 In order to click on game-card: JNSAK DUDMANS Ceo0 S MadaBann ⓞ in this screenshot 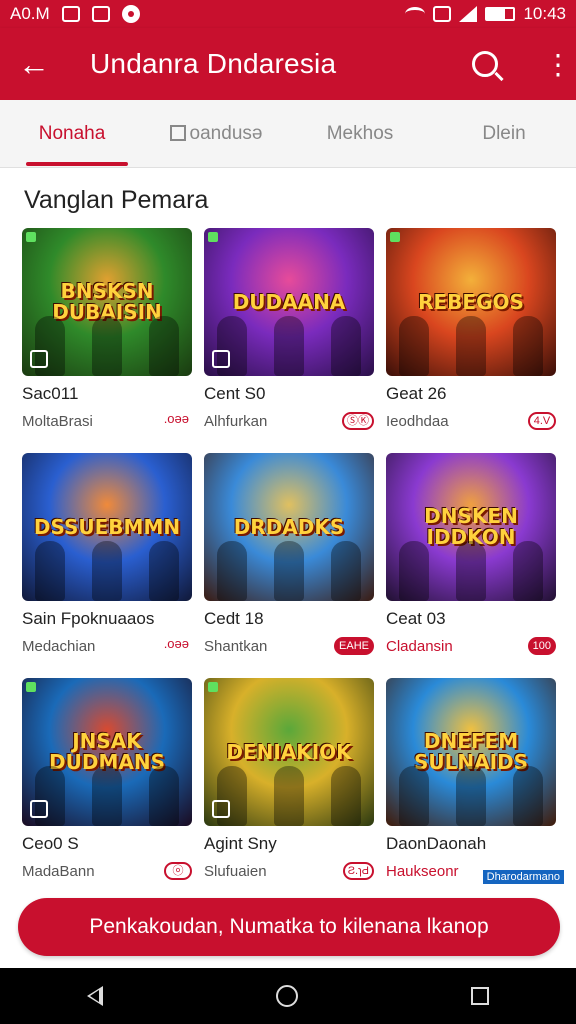, I will do `click(107, 790)`.